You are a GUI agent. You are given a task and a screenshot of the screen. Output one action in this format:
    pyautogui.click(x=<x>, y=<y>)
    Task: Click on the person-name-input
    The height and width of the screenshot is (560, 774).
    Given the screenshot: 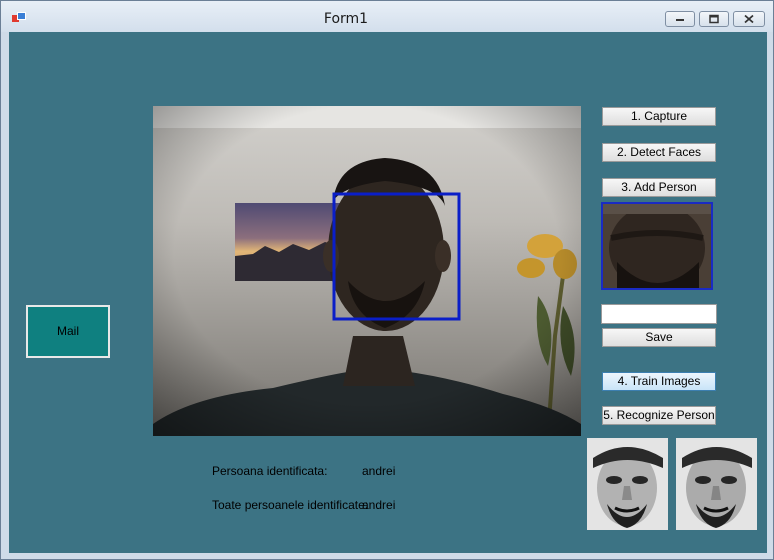 What is the action you would take?
    pyautogui.click(x=659, y=314)
    